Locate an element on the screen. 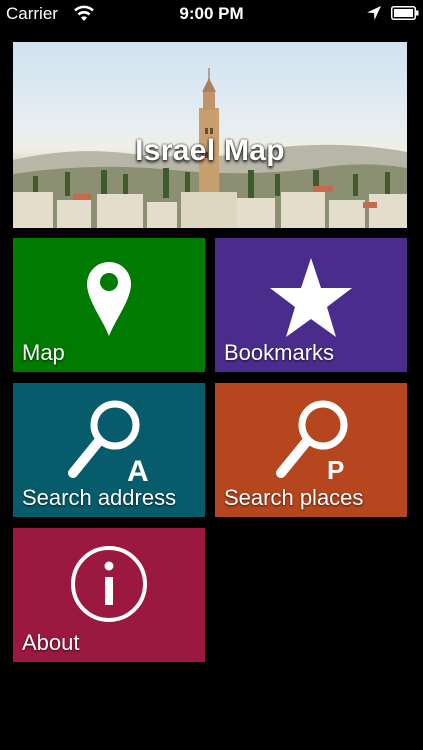  map-tile-label: Map is located at coordinates (43, 352).